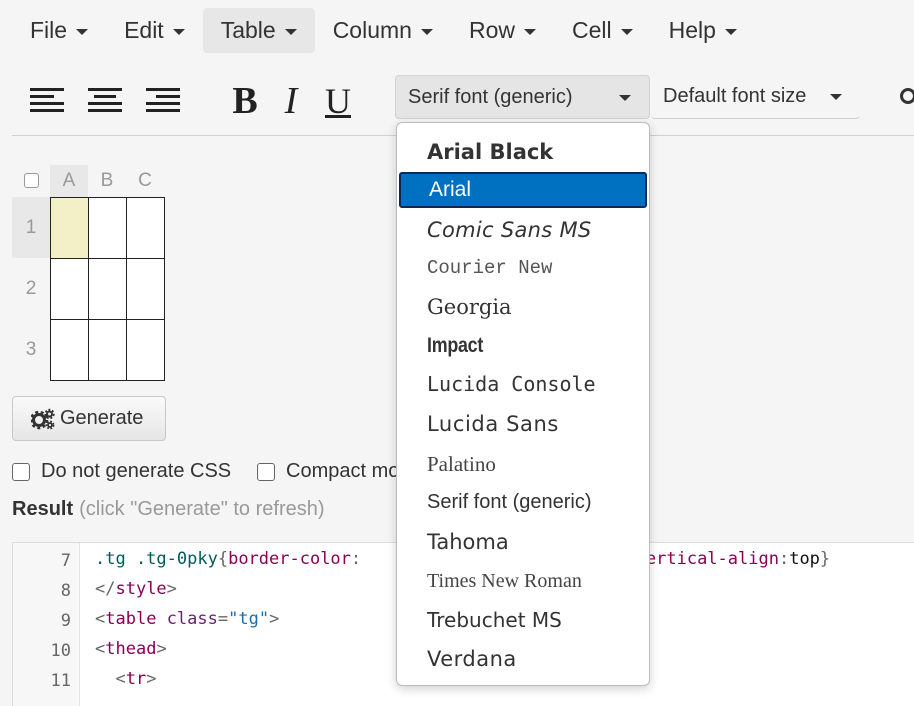 Image resolution: width=914 pixels, height=706 pixels. I want to click on cell-a2, so click(69, 289).